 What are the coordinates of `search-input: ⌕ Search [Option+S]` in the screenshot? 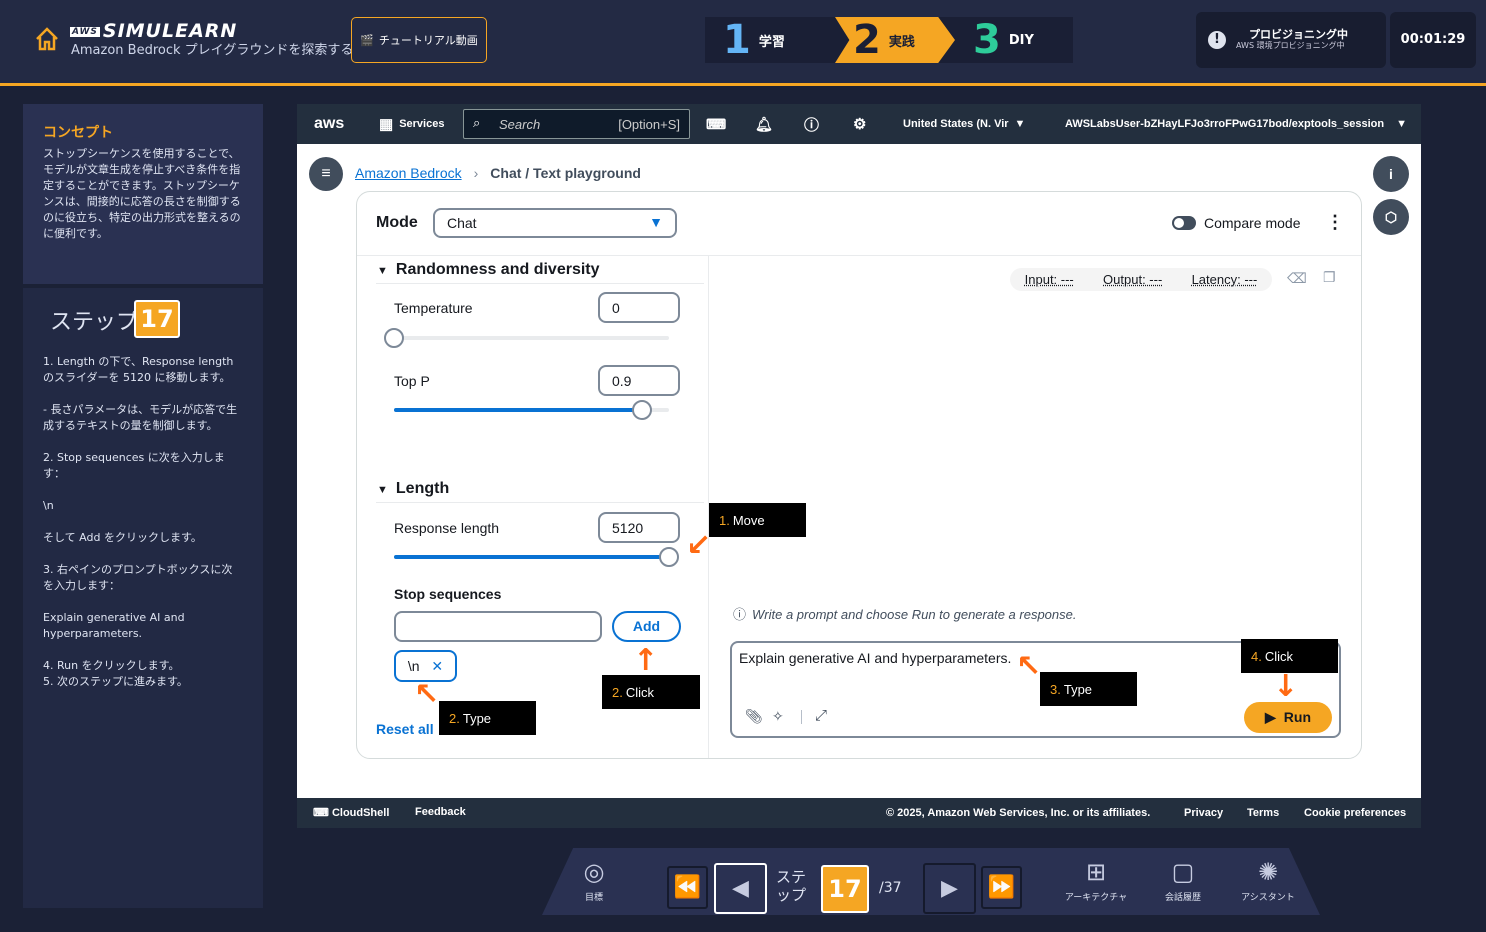 It's located at (576, 124).